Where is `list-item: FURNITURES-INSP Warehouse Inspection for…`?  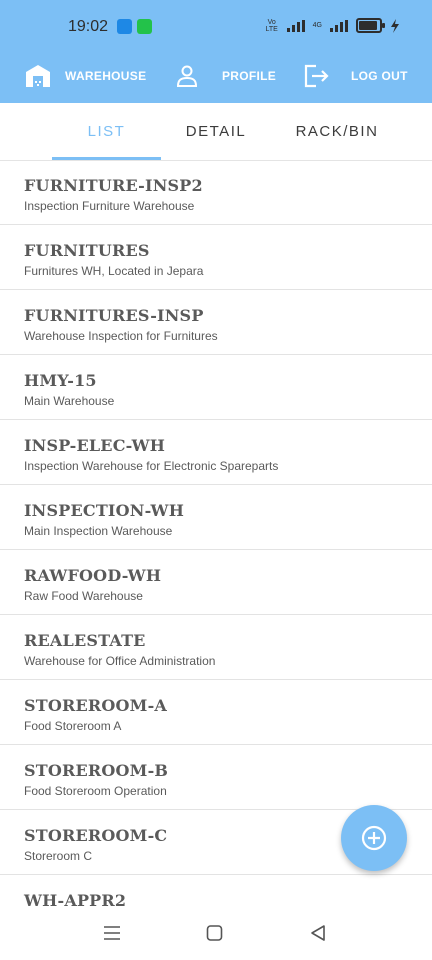 list-item: FURNITURES-INSP Warehouse Inspection for… is located at coordinates (216, 322).